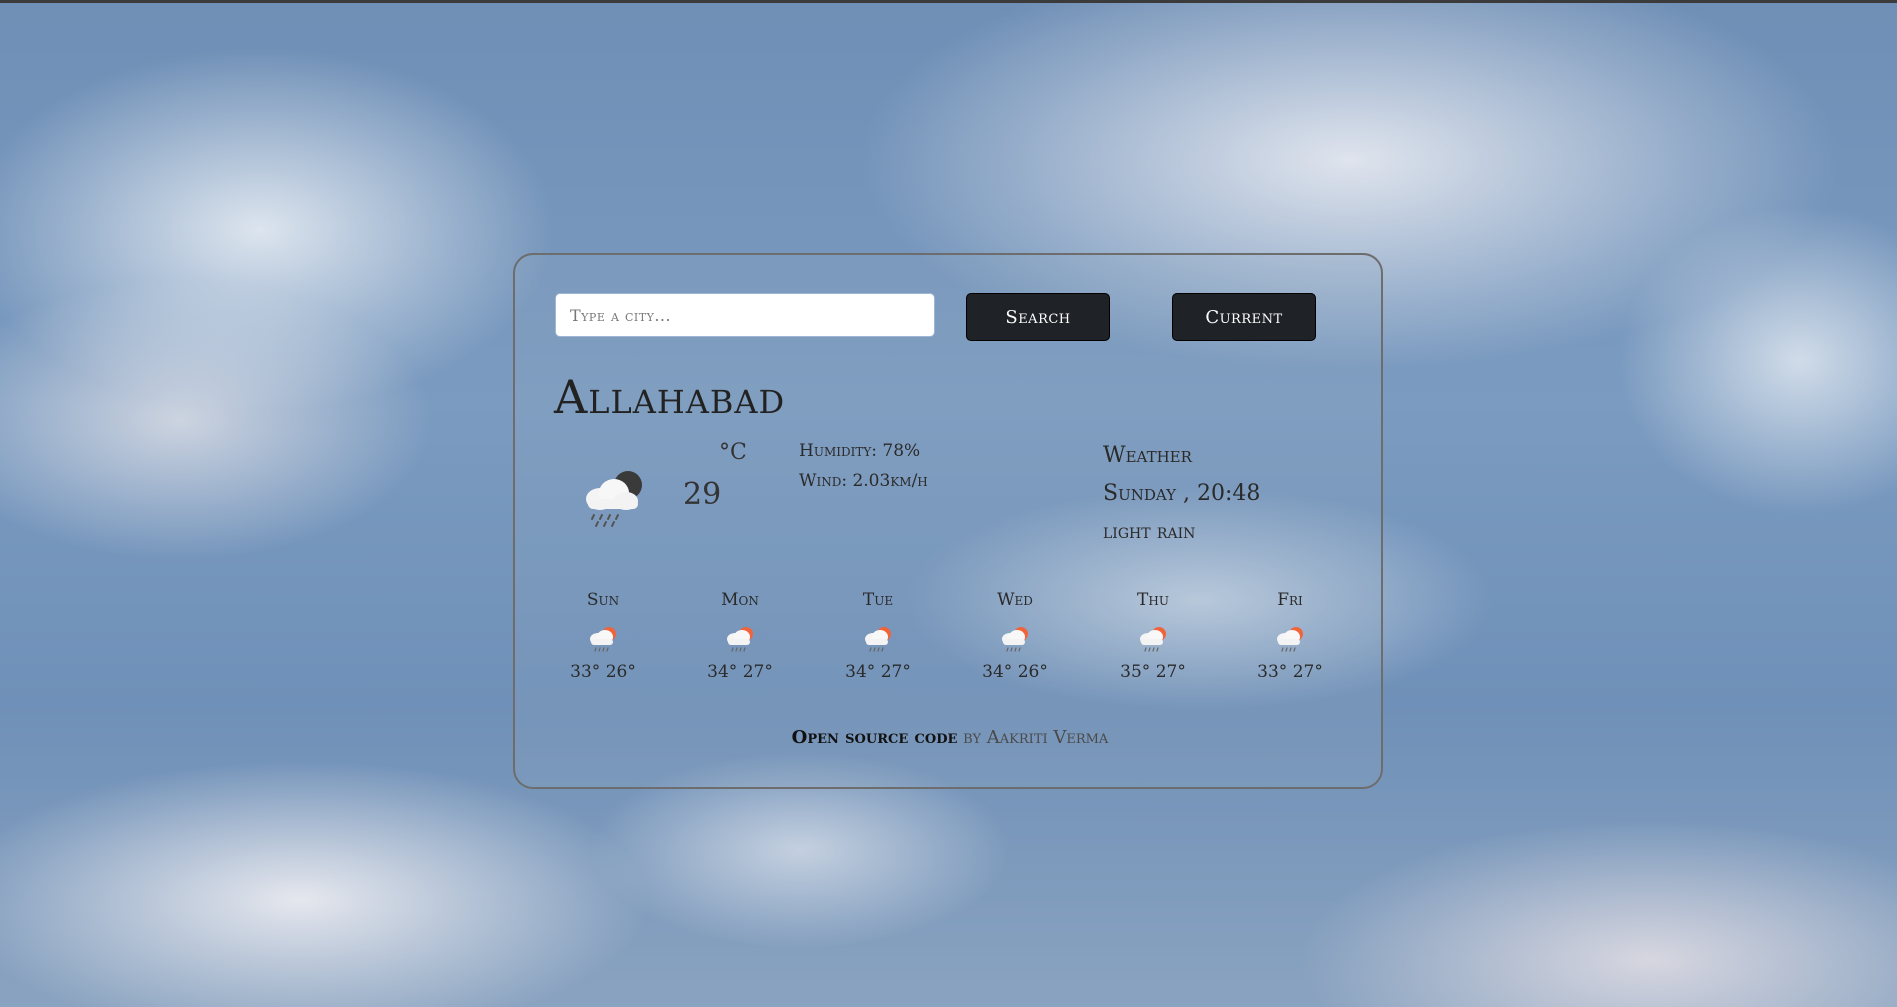 The height and width of the screenshot is (1007, 1897). Describe the element at coordinates (702, 494) in the screenshot. I see `current-temperature: 29` at that location.